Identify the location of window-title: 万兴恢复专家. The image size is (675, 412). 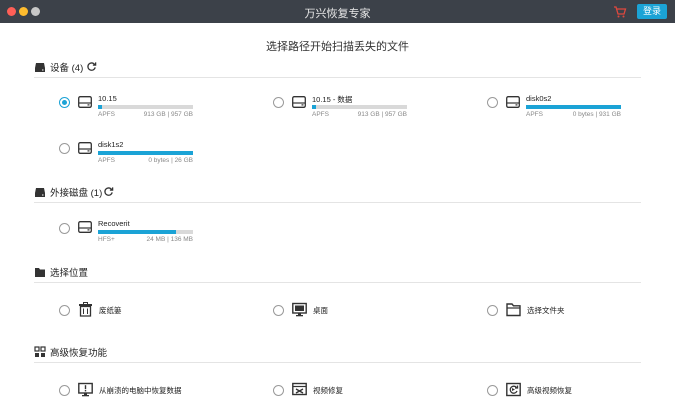
(337, 14).